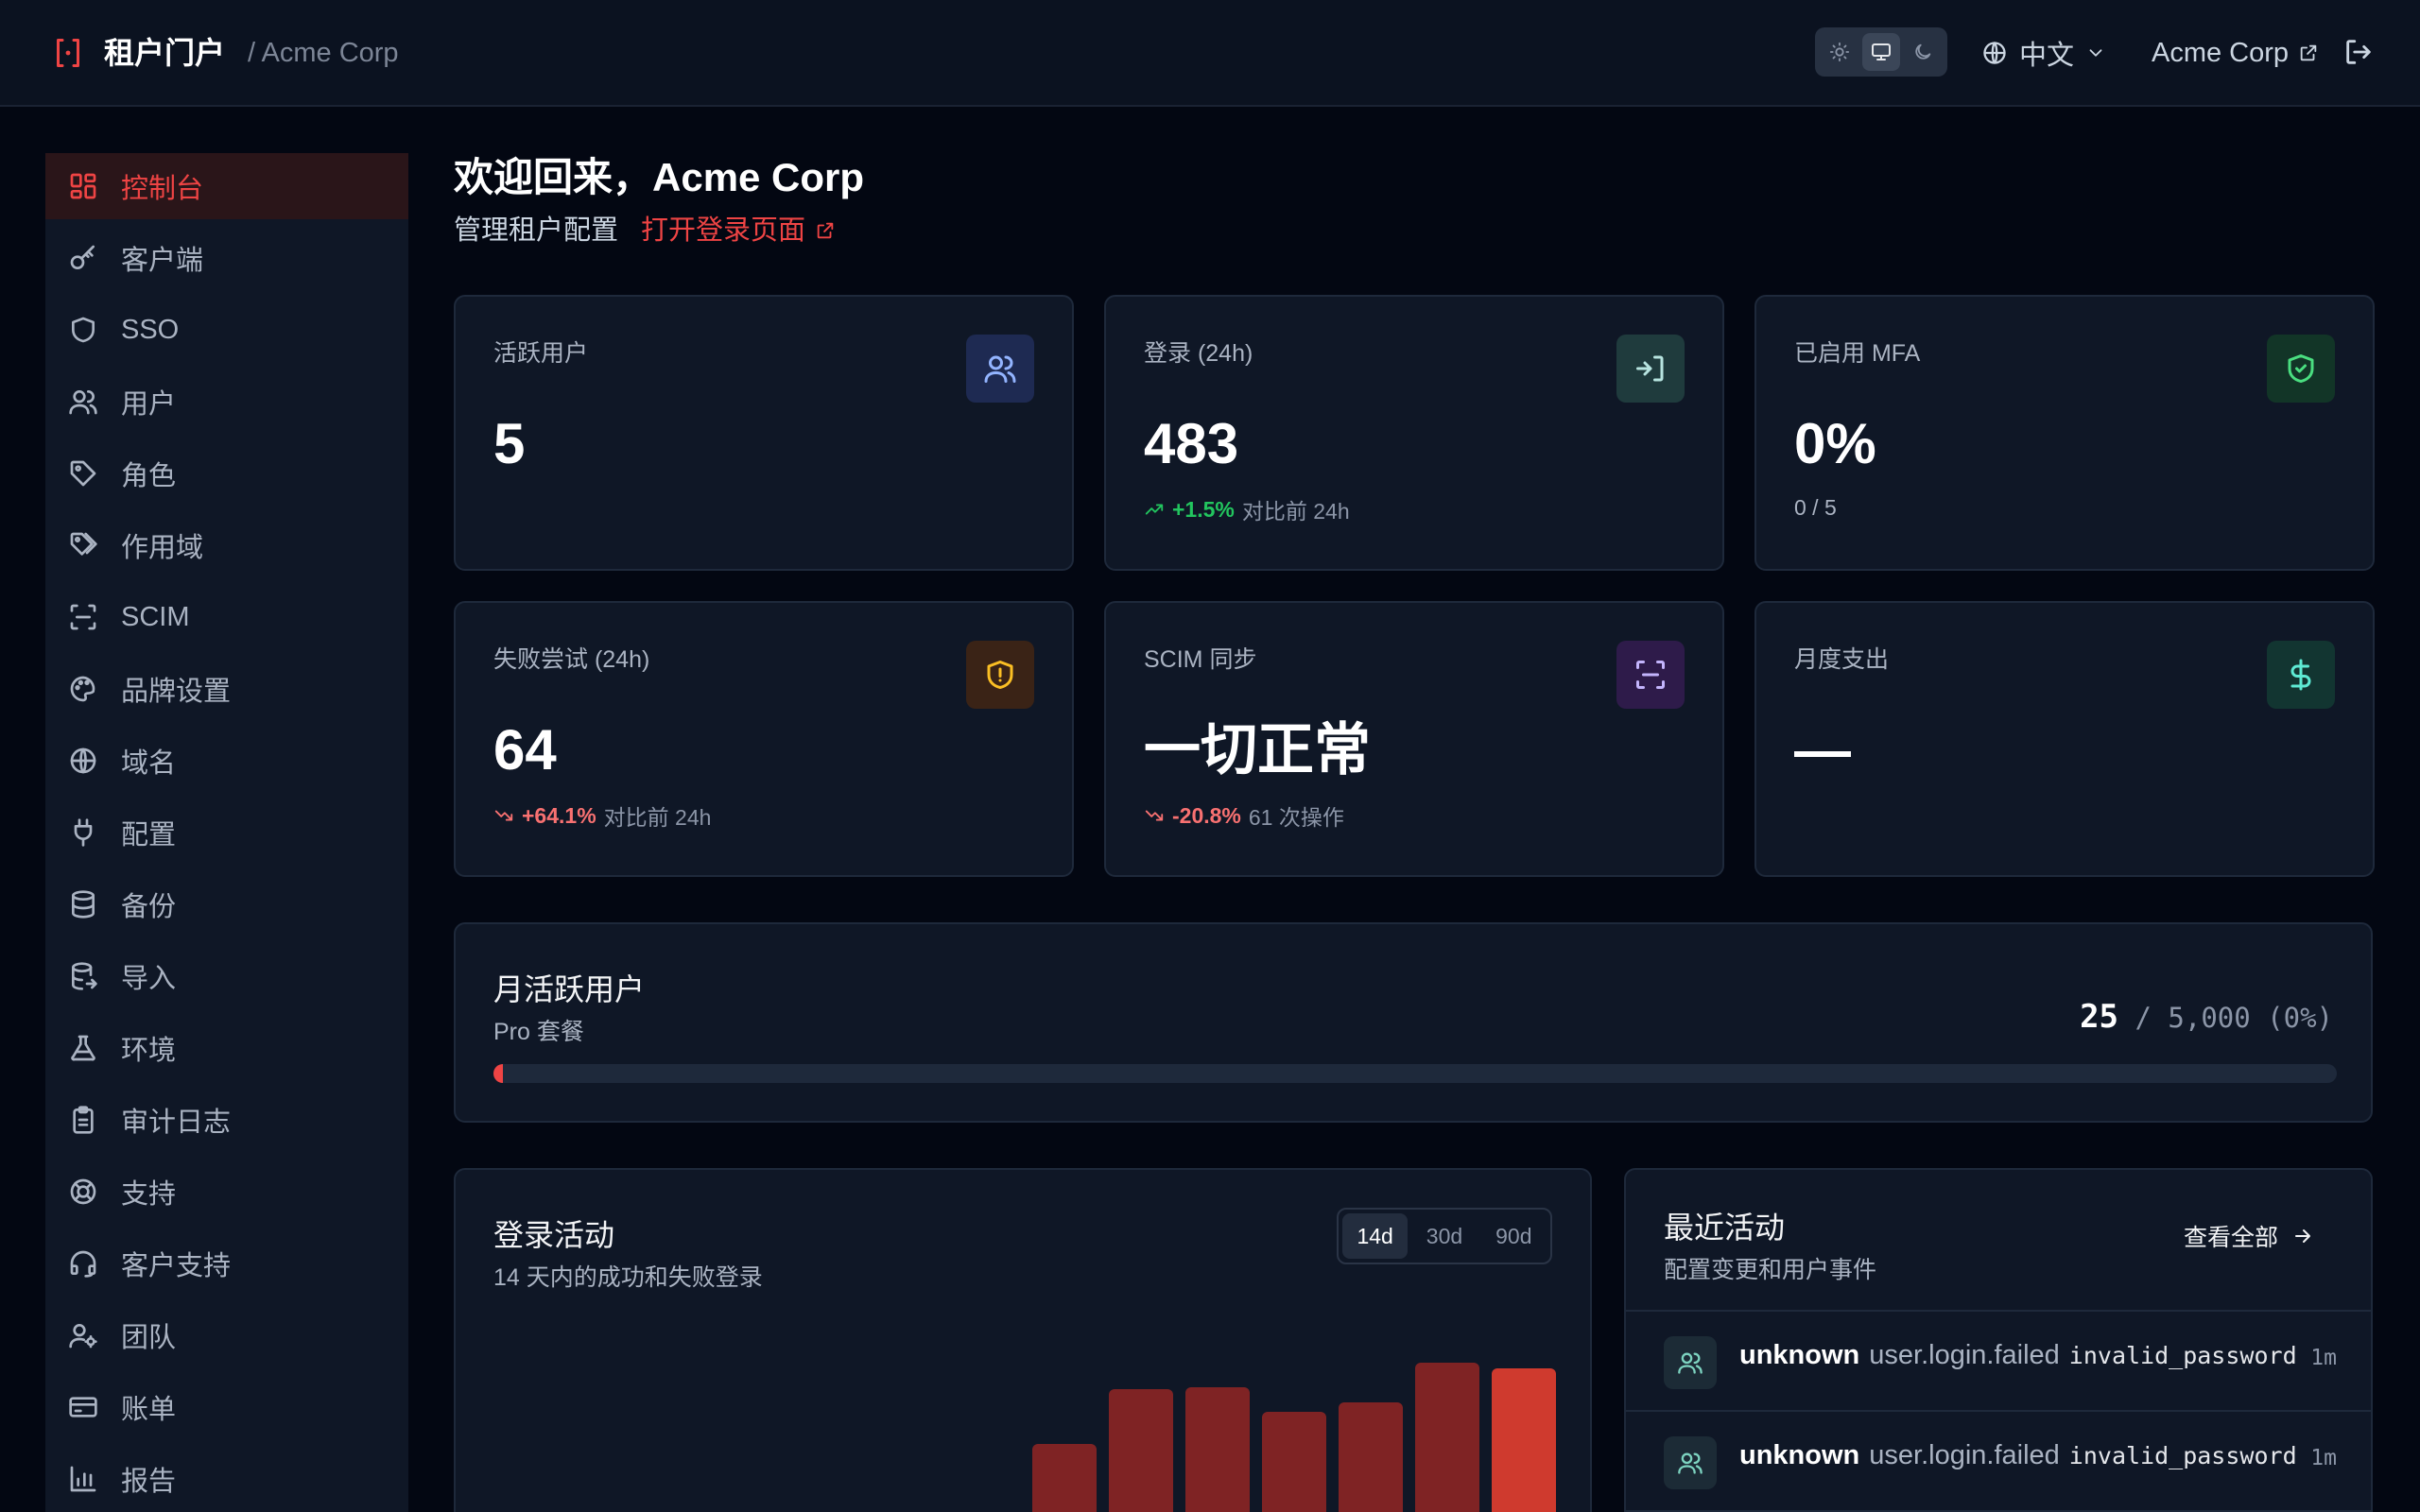 The height and width of the screenshot is (1512, 2420). What do you see at coordinates (149, 1194) in the screenshot?
I see `sidebar-item-label: 支持` at bounding box center [149, 1194].